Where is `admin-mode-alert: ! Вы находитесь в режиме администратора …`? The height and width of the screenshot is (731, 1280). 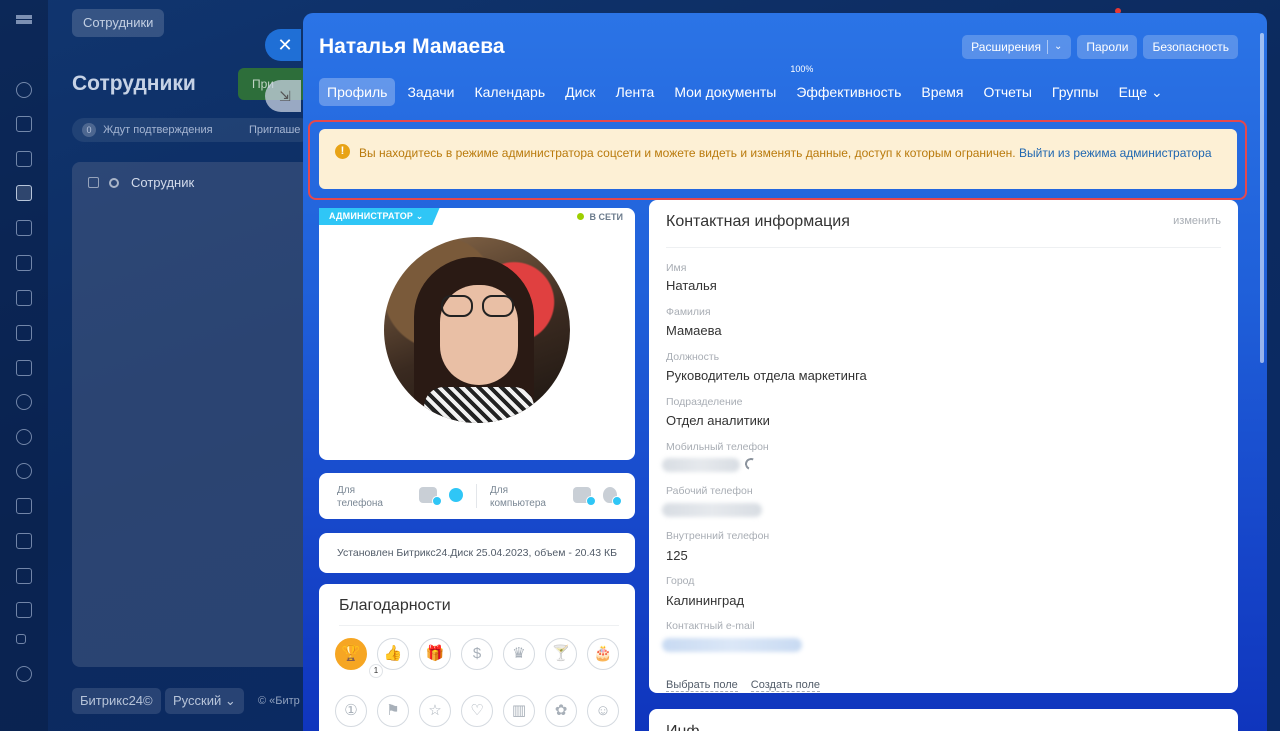 admin-mode-alert: ! Вы находитесь в режиме администратора … is located at coordinates (778, 159).